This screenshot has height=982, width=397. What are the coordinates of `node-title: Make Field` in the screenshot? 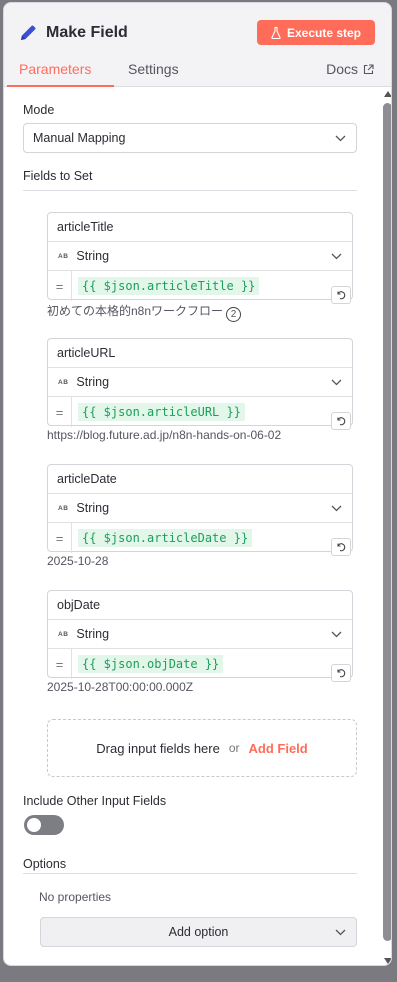 It's located at (87, 33).